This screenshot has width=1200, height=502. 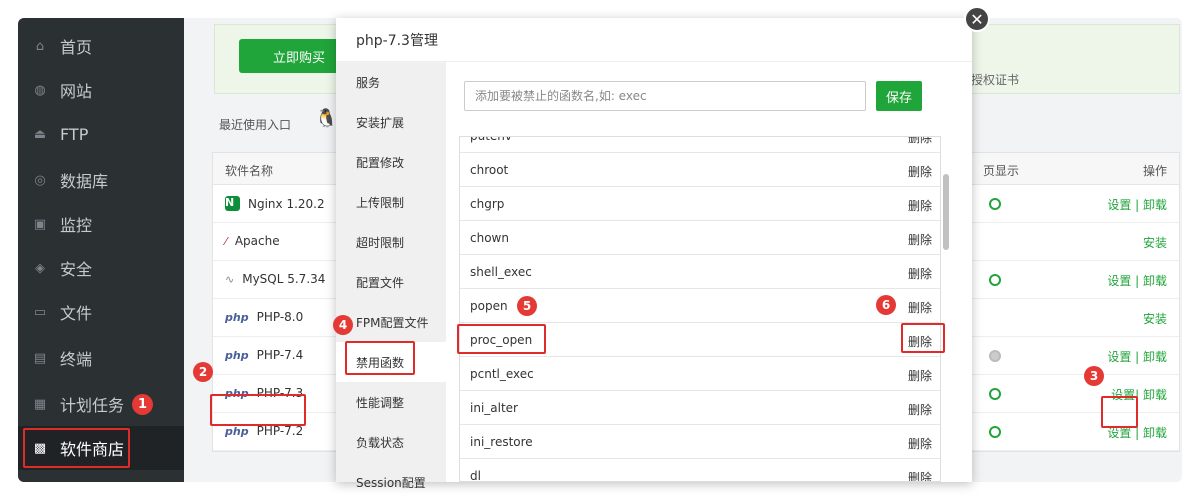 What do you see at coordinates (391, 482) in the screenshot?
I see `nav-session-config: Session配置` at bounding box center [391, 482].